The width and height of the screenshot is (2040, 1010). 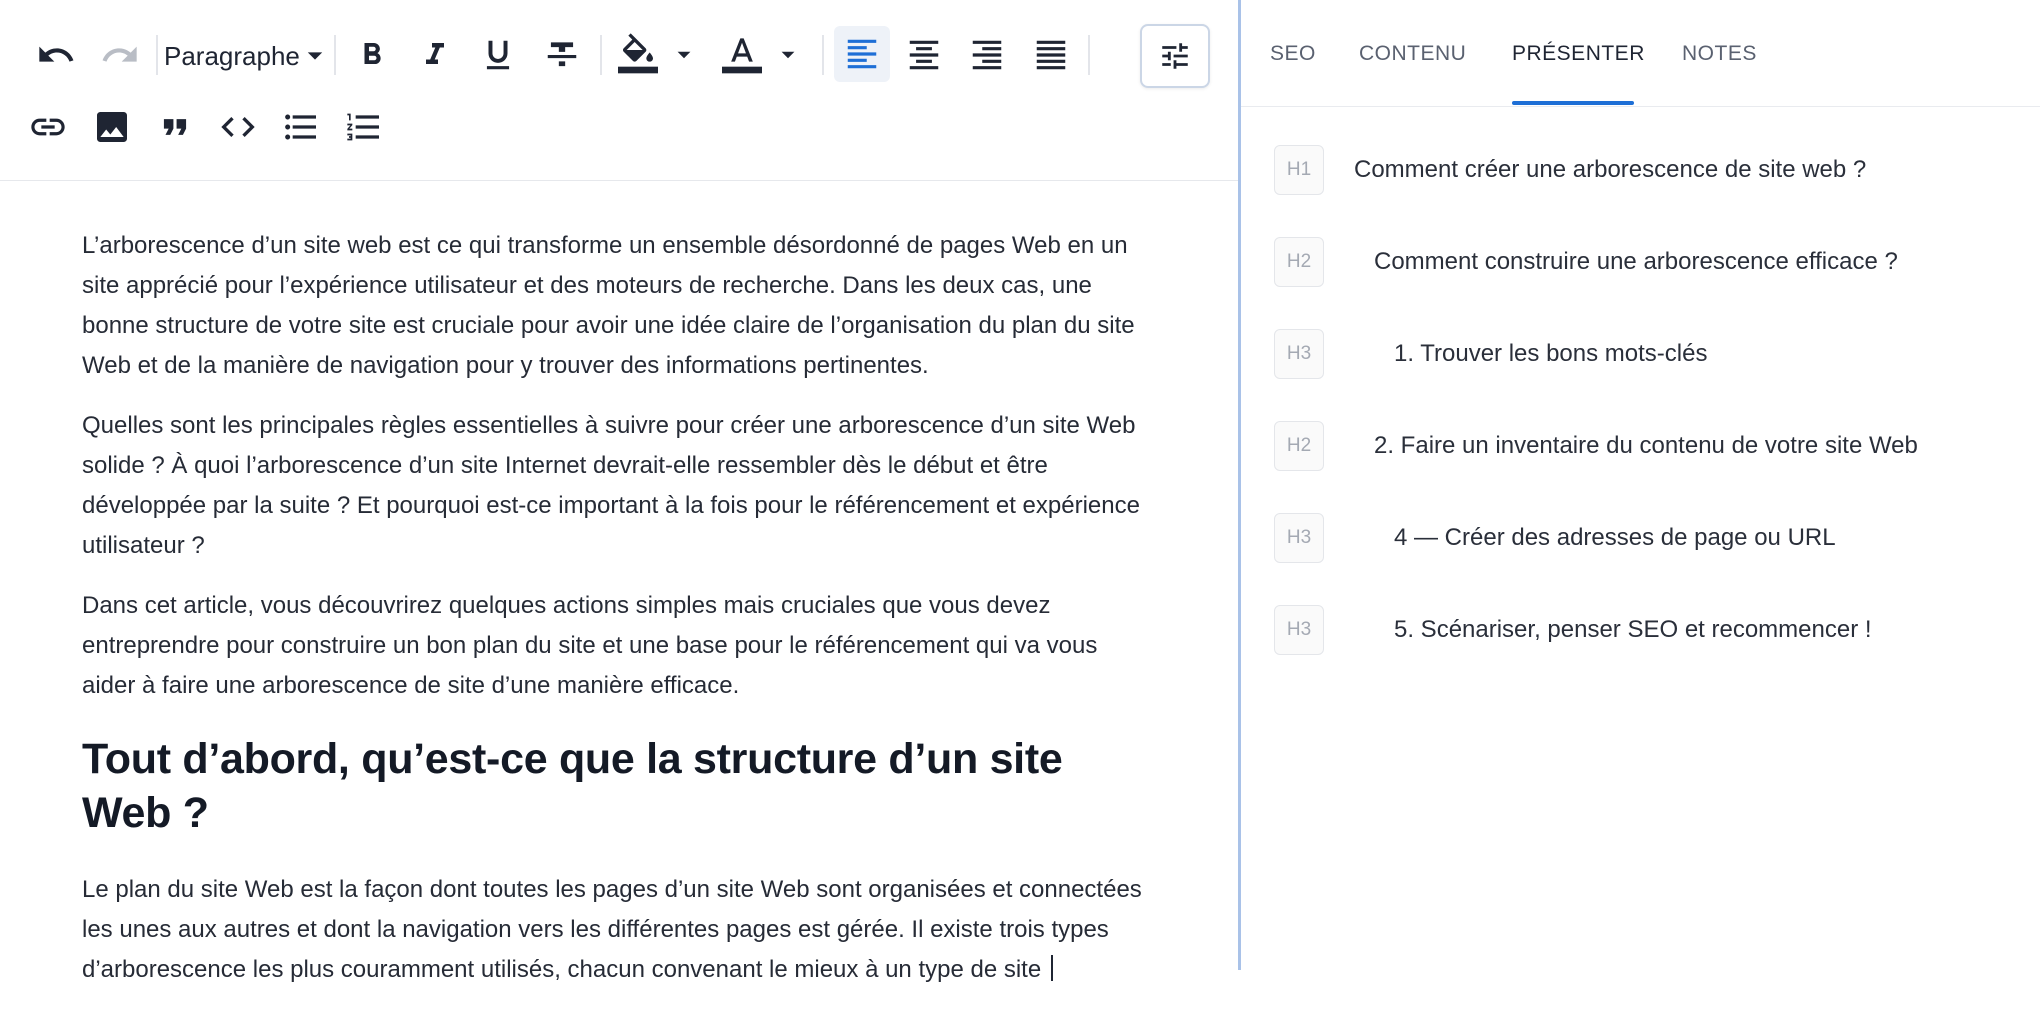 I want to click on italic-button, so click(x=435, y=55).